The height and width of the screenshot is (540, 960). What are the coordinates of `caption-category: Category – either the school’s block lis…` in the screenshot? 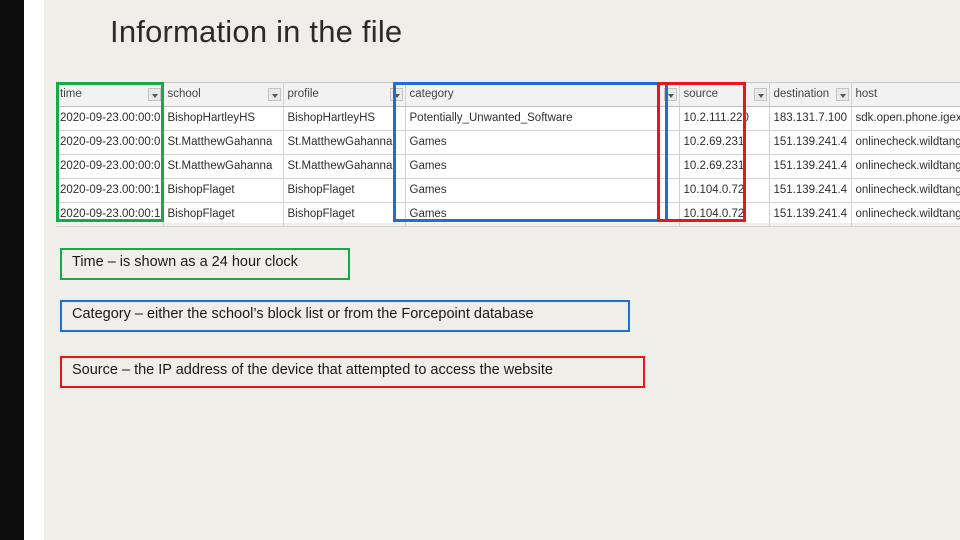 It's located at (370, 316).